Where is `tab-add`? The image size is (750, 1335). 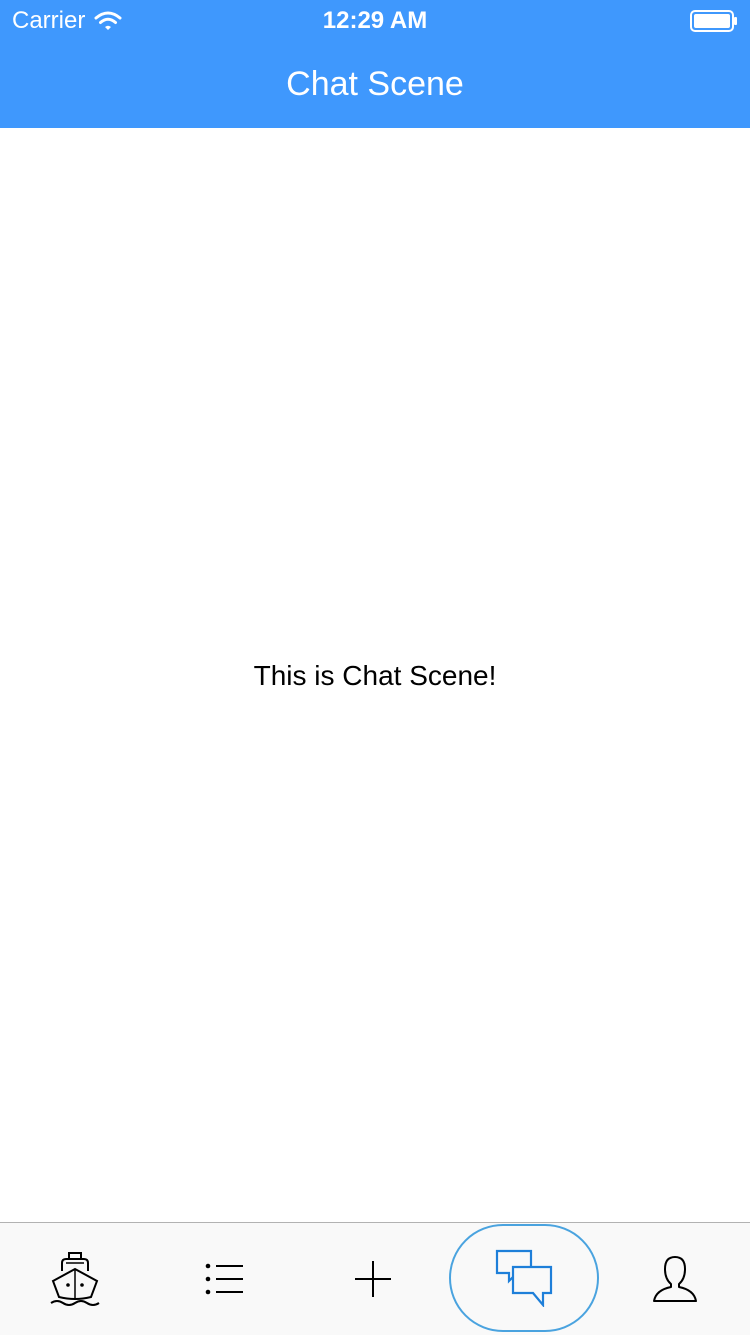
tab-add is located at coordinates (373, 1279).